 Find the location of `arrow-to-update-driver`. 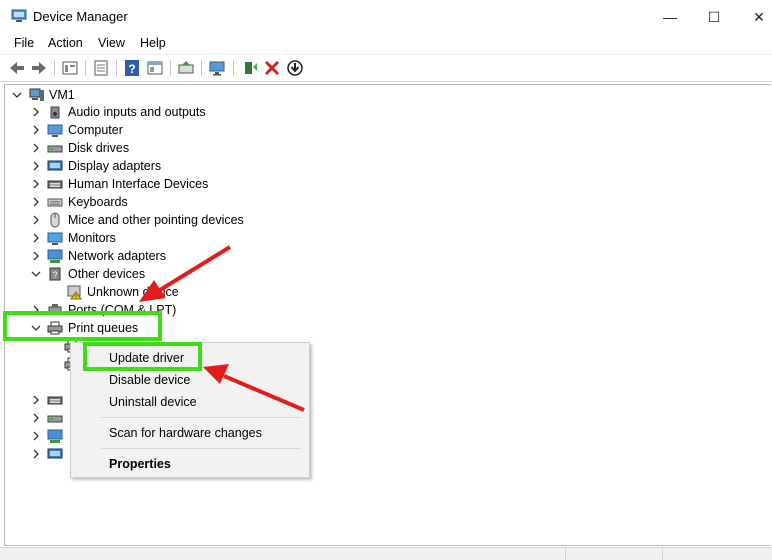

arrow-to-update-driver is located at coordinates (254, 388).